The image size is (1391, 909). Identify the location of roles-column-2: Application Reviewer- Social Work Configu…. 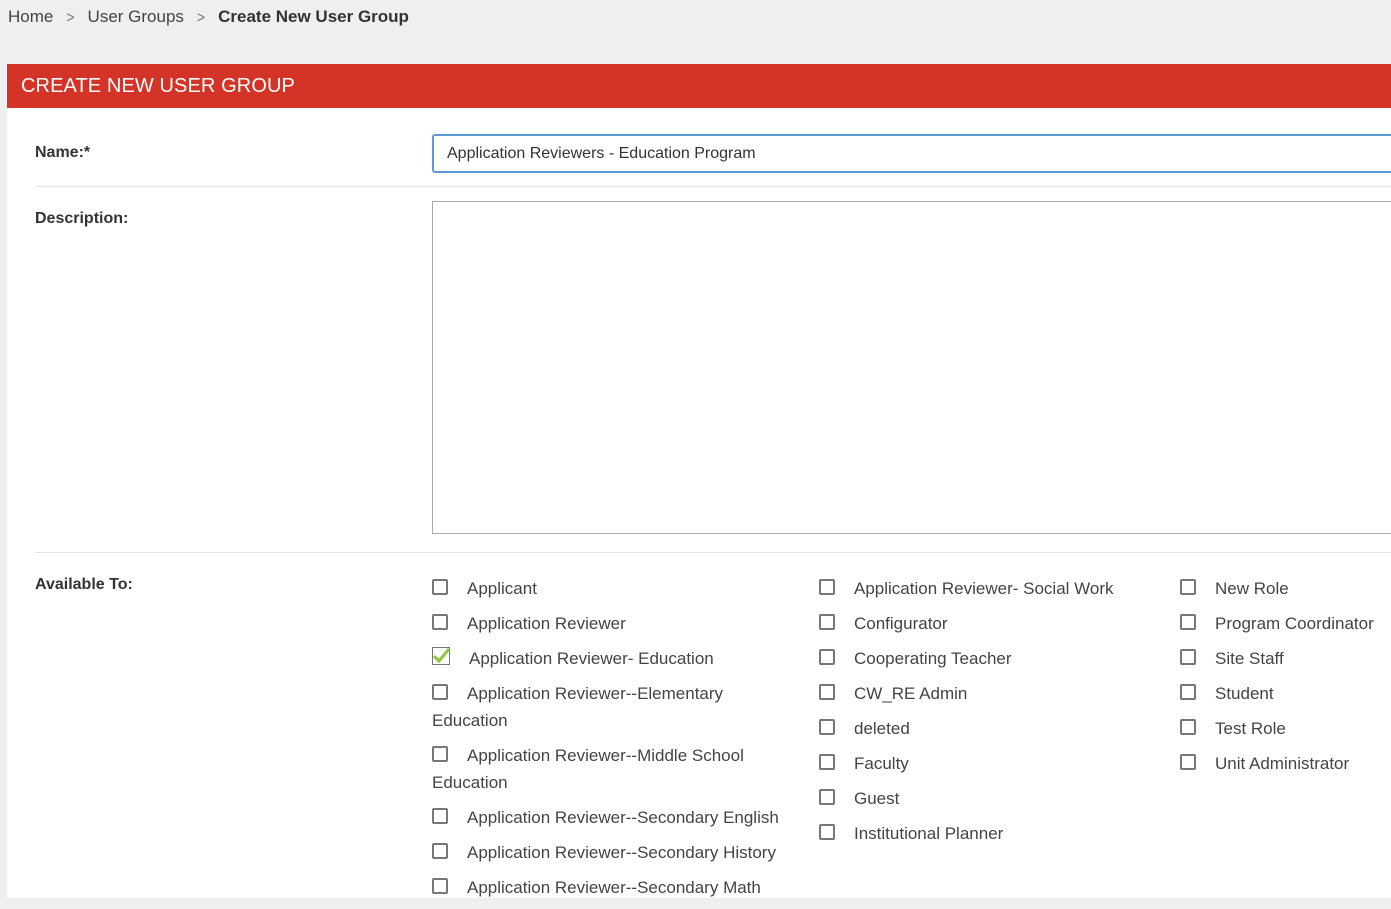
(989, 715).